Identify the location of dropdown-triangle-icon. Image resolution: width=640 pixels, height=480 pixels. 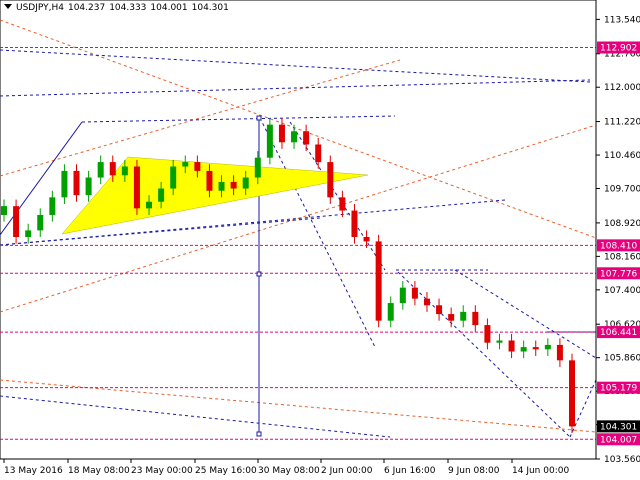
(8, 6).